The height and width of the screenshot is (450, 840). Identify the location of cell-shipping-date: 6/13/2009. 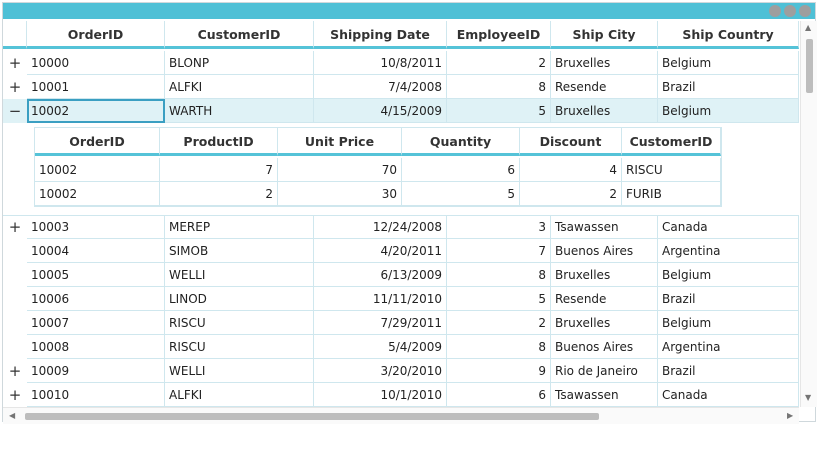
(380, 275).